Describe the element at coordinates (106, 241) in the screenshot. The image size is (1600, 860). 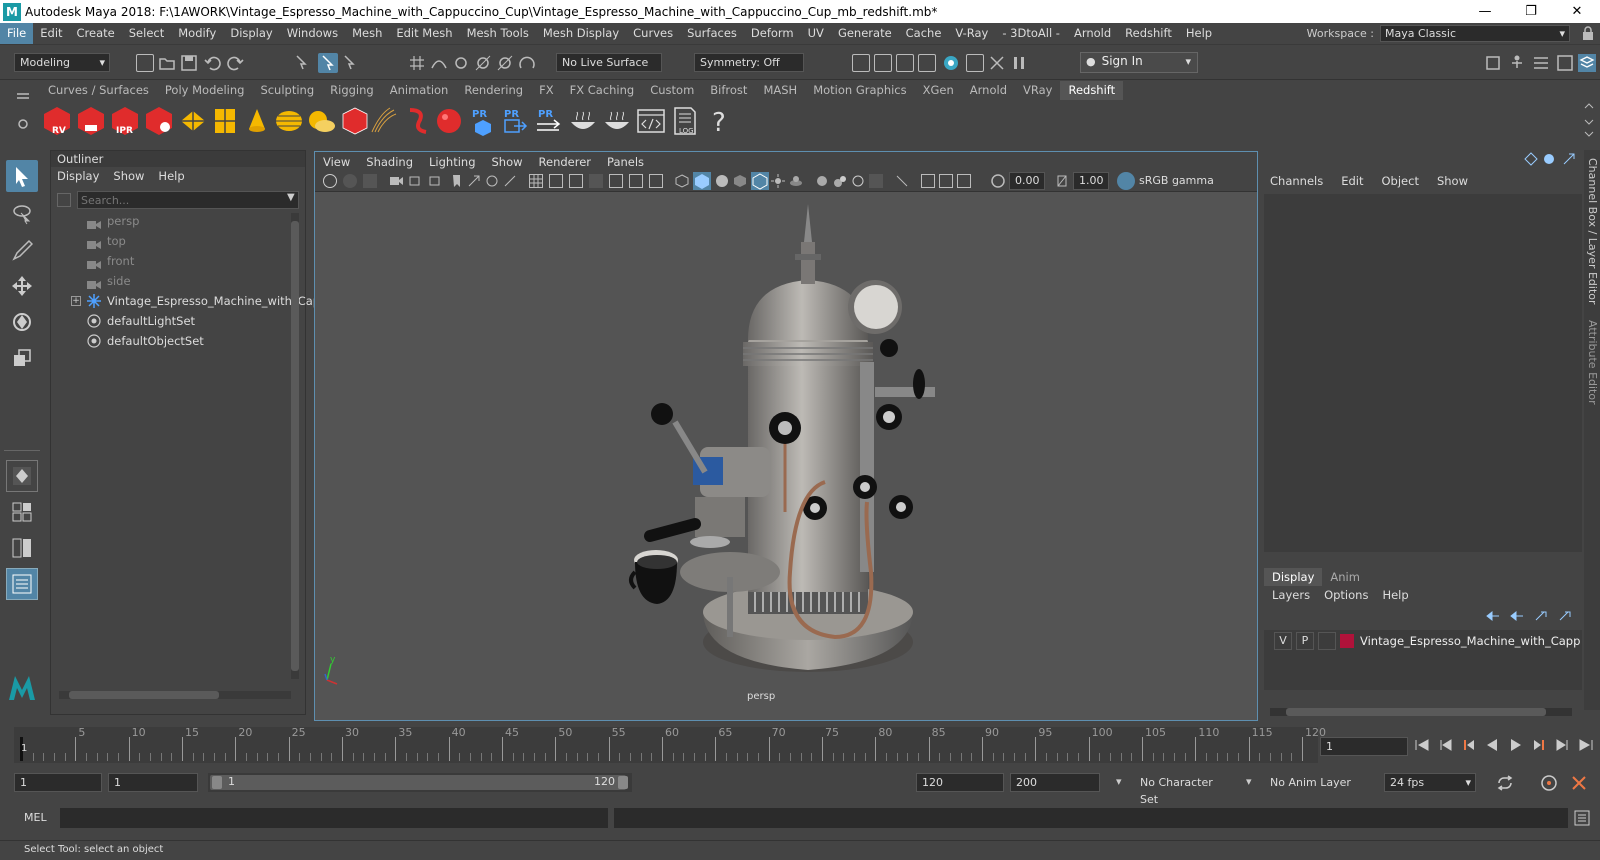
I see `outliner-item-top: top` at that location.